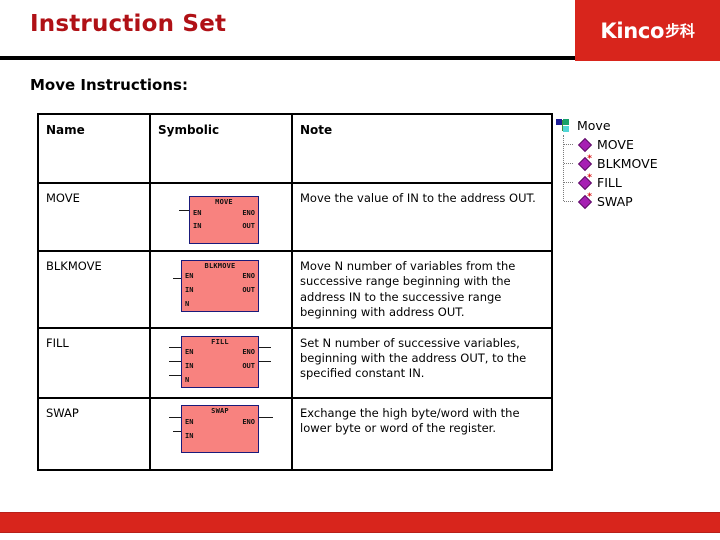 This screenshot has height=540, width=720. I want to click on plc-symbol-fill: FILL EN IN N ENO OUT, so click(221, 363).